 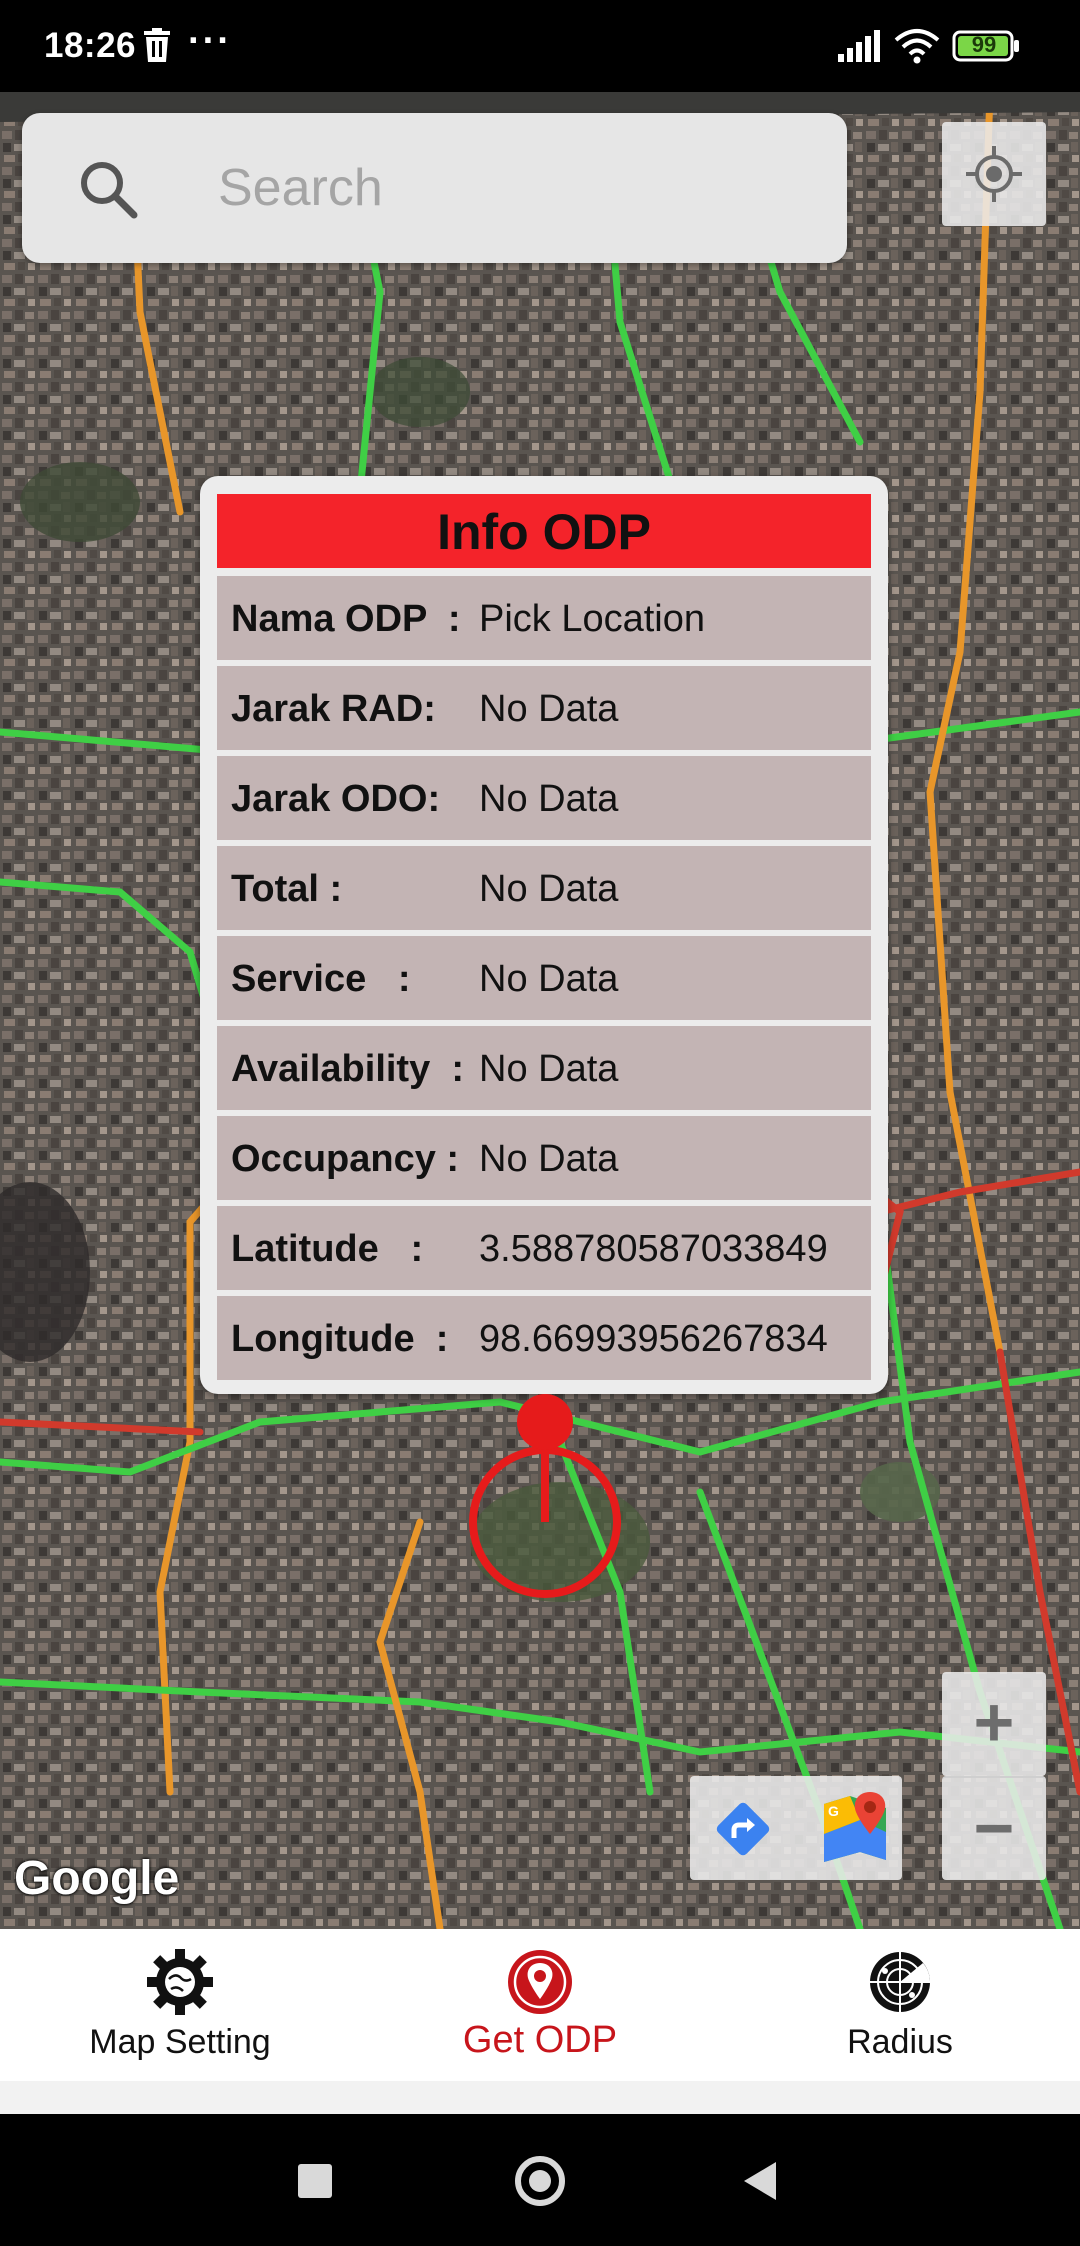 I want to click on info-card-title: Info ODP, so click(x=544, y=531).